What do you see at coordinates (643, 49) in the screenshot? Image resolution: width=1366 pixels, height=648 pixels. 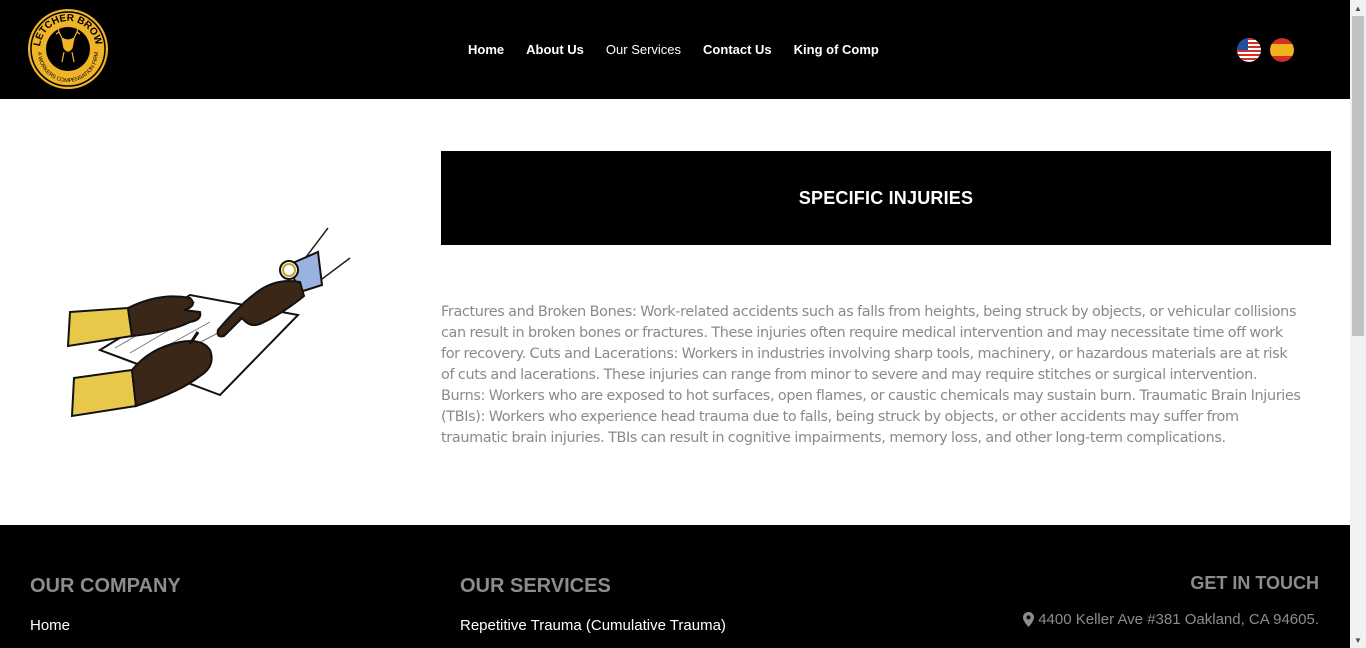 I see `nav-our-services: Our Services` at bounding box center [643, 49].